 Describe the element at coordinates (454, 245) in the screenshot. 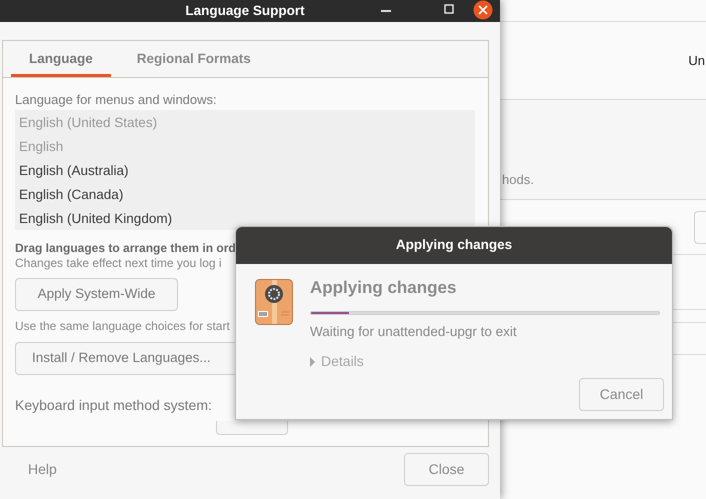

I see `dialog-title: Applying changes` at that location.